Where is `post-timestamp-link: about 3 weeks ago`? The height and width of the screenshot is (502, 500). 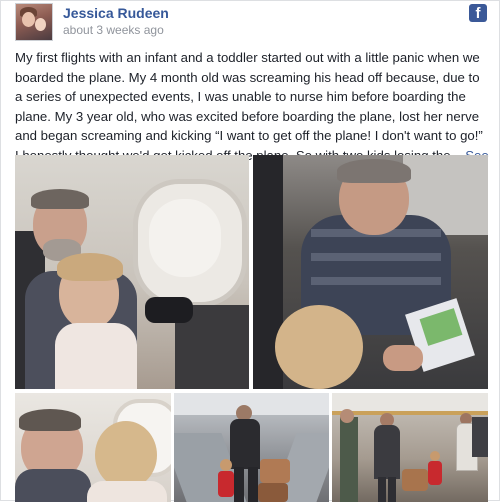 post-timestamp-link: about 3 weeks ago is located at coordinates (113, 30).